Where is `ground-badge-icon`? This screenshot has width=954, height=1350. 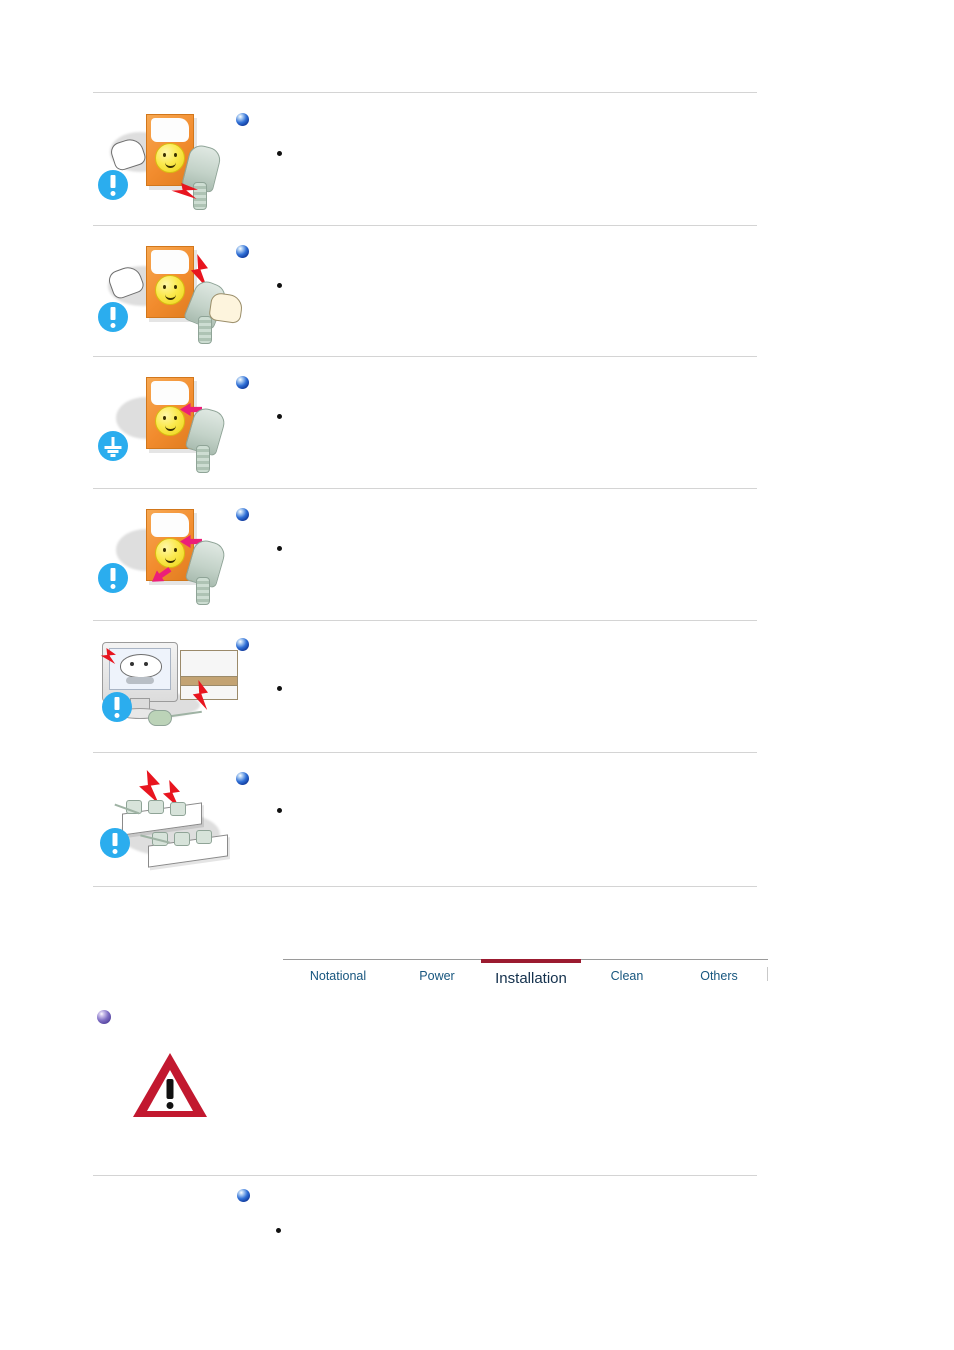 ground-badge-icon is located at coordinates (113, 446).